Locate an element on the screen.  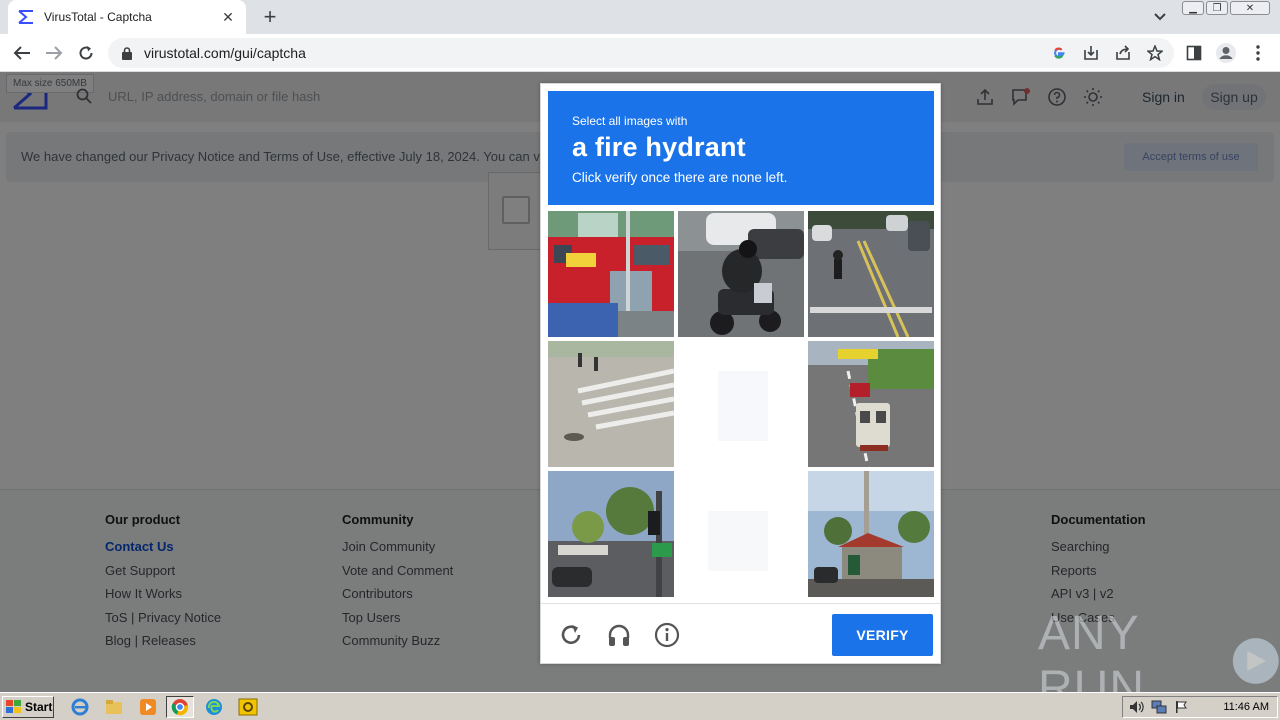
address-bar: virustotal.com/gui/captcha is located at coordinates (641, 53).